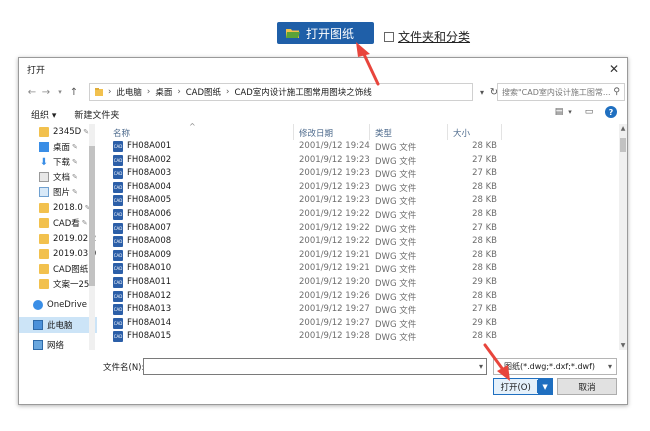  Describe the element at coordinates (361, 283) in the screenshot. I see `file-row: CAD FH08A011 2001/9/12 19:20 DWG 文件 29 KB` at that location.